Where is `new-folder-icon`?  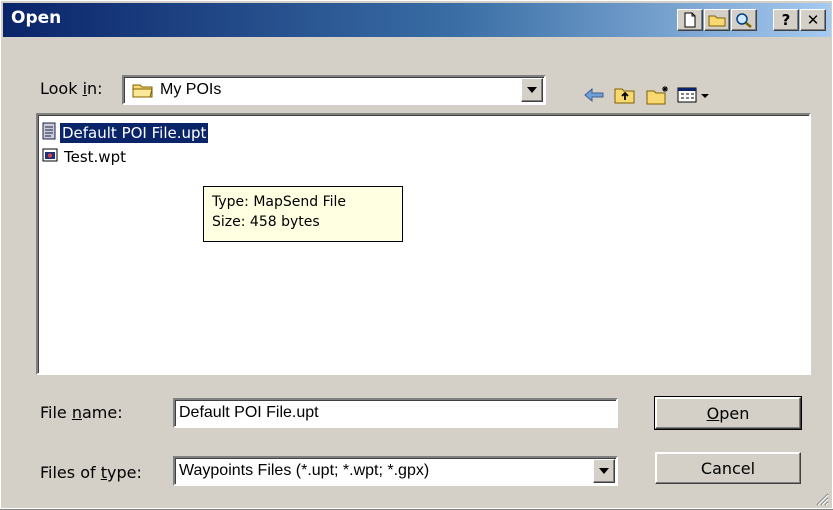 new-folder-icon is located at coordinates (658, 95).